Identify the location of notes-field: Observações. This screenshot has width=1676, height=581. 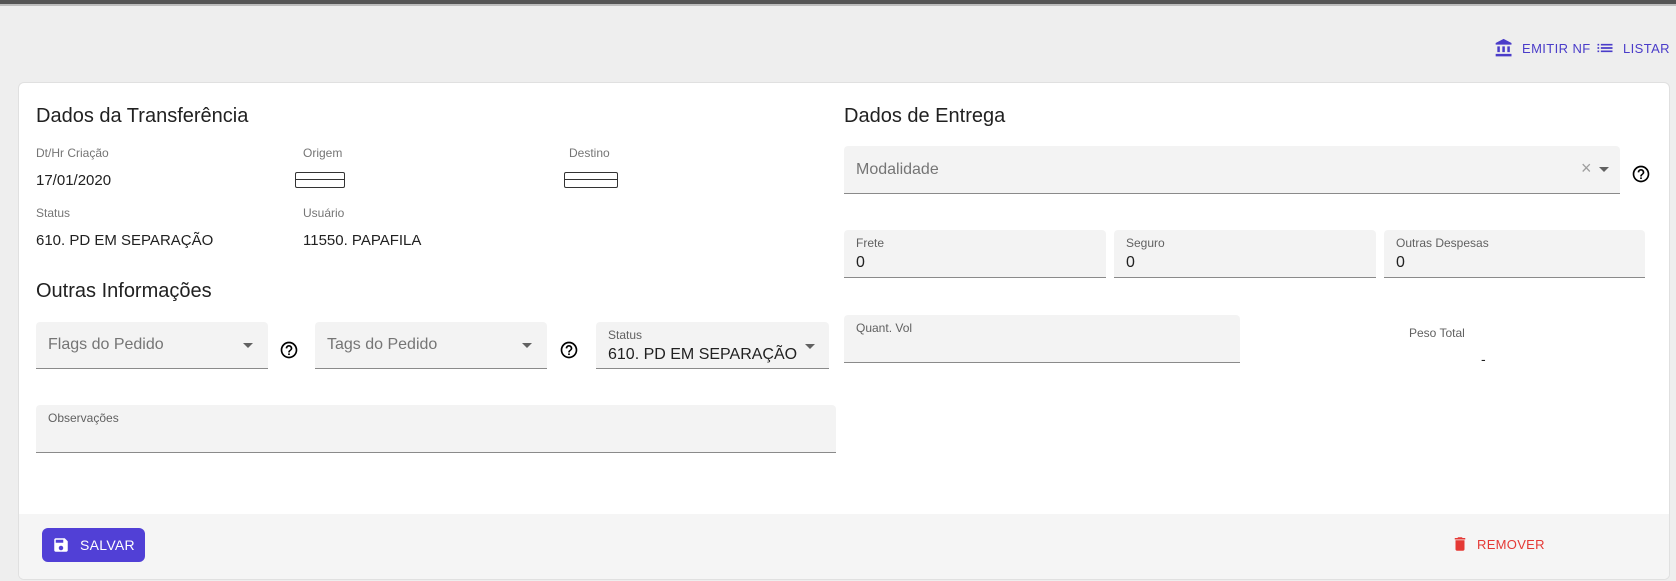
(436, 429).